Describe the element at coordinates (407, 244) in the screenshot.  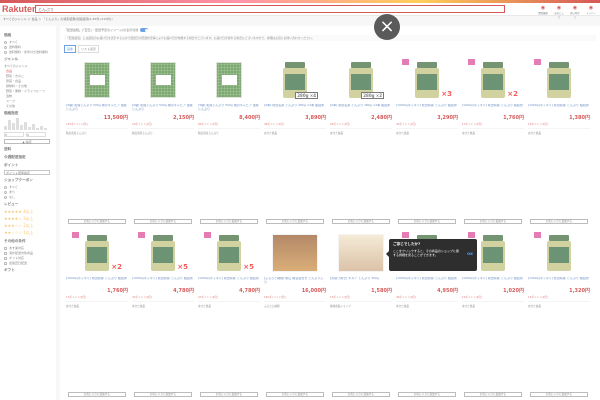
I see `tooltip-title: ご存じでしたか?` at that location.